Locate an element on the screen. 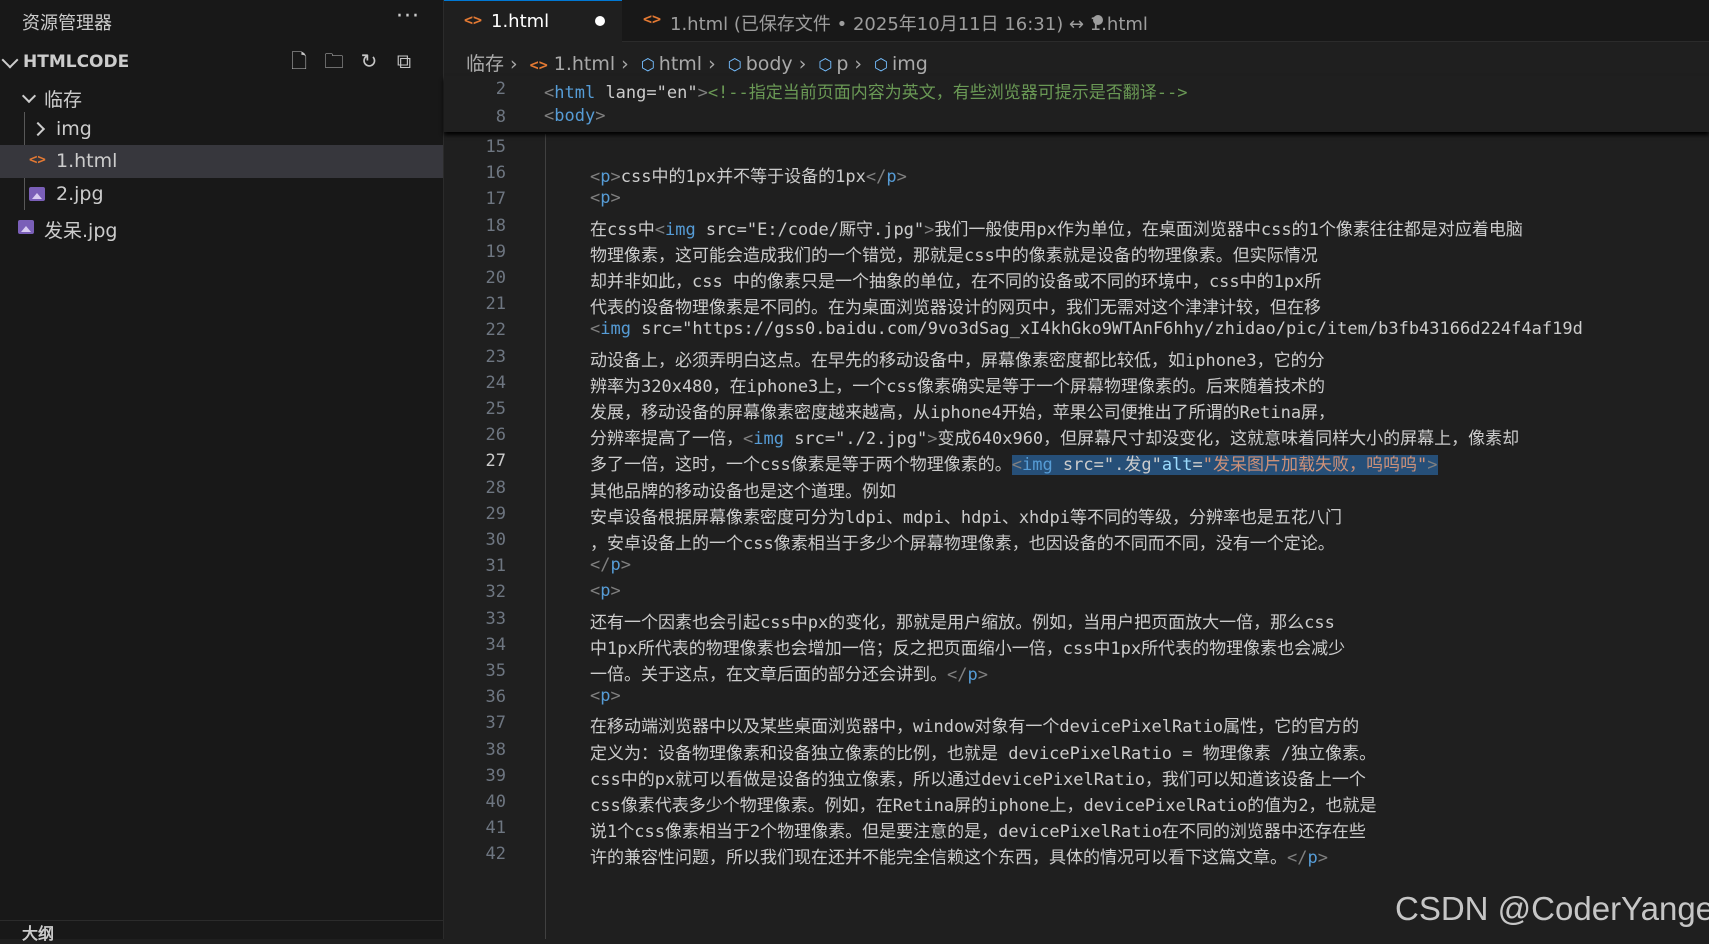 This screenshot has height=944, width=1709. outline-title: 大纲 is located at coordinates (38, 933).